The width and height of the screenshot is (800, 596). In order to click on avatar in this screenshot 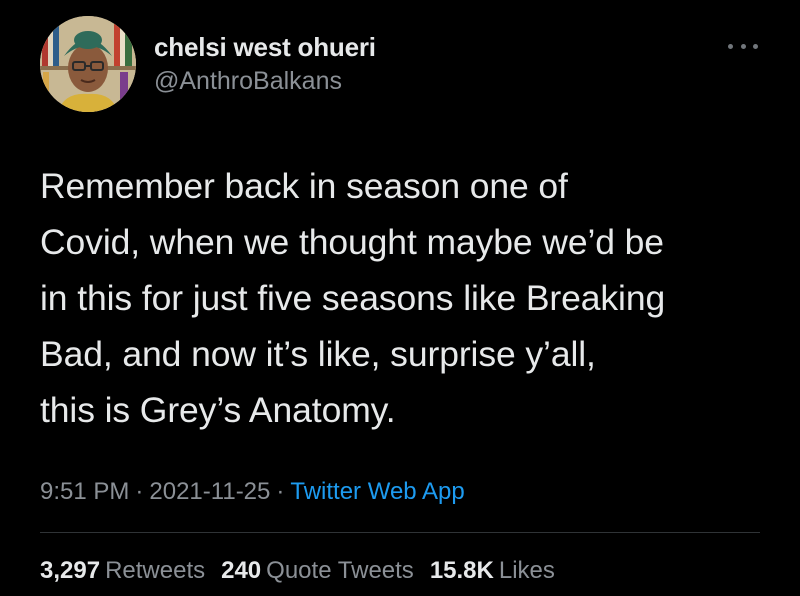, I will do `click(88, 64)`.